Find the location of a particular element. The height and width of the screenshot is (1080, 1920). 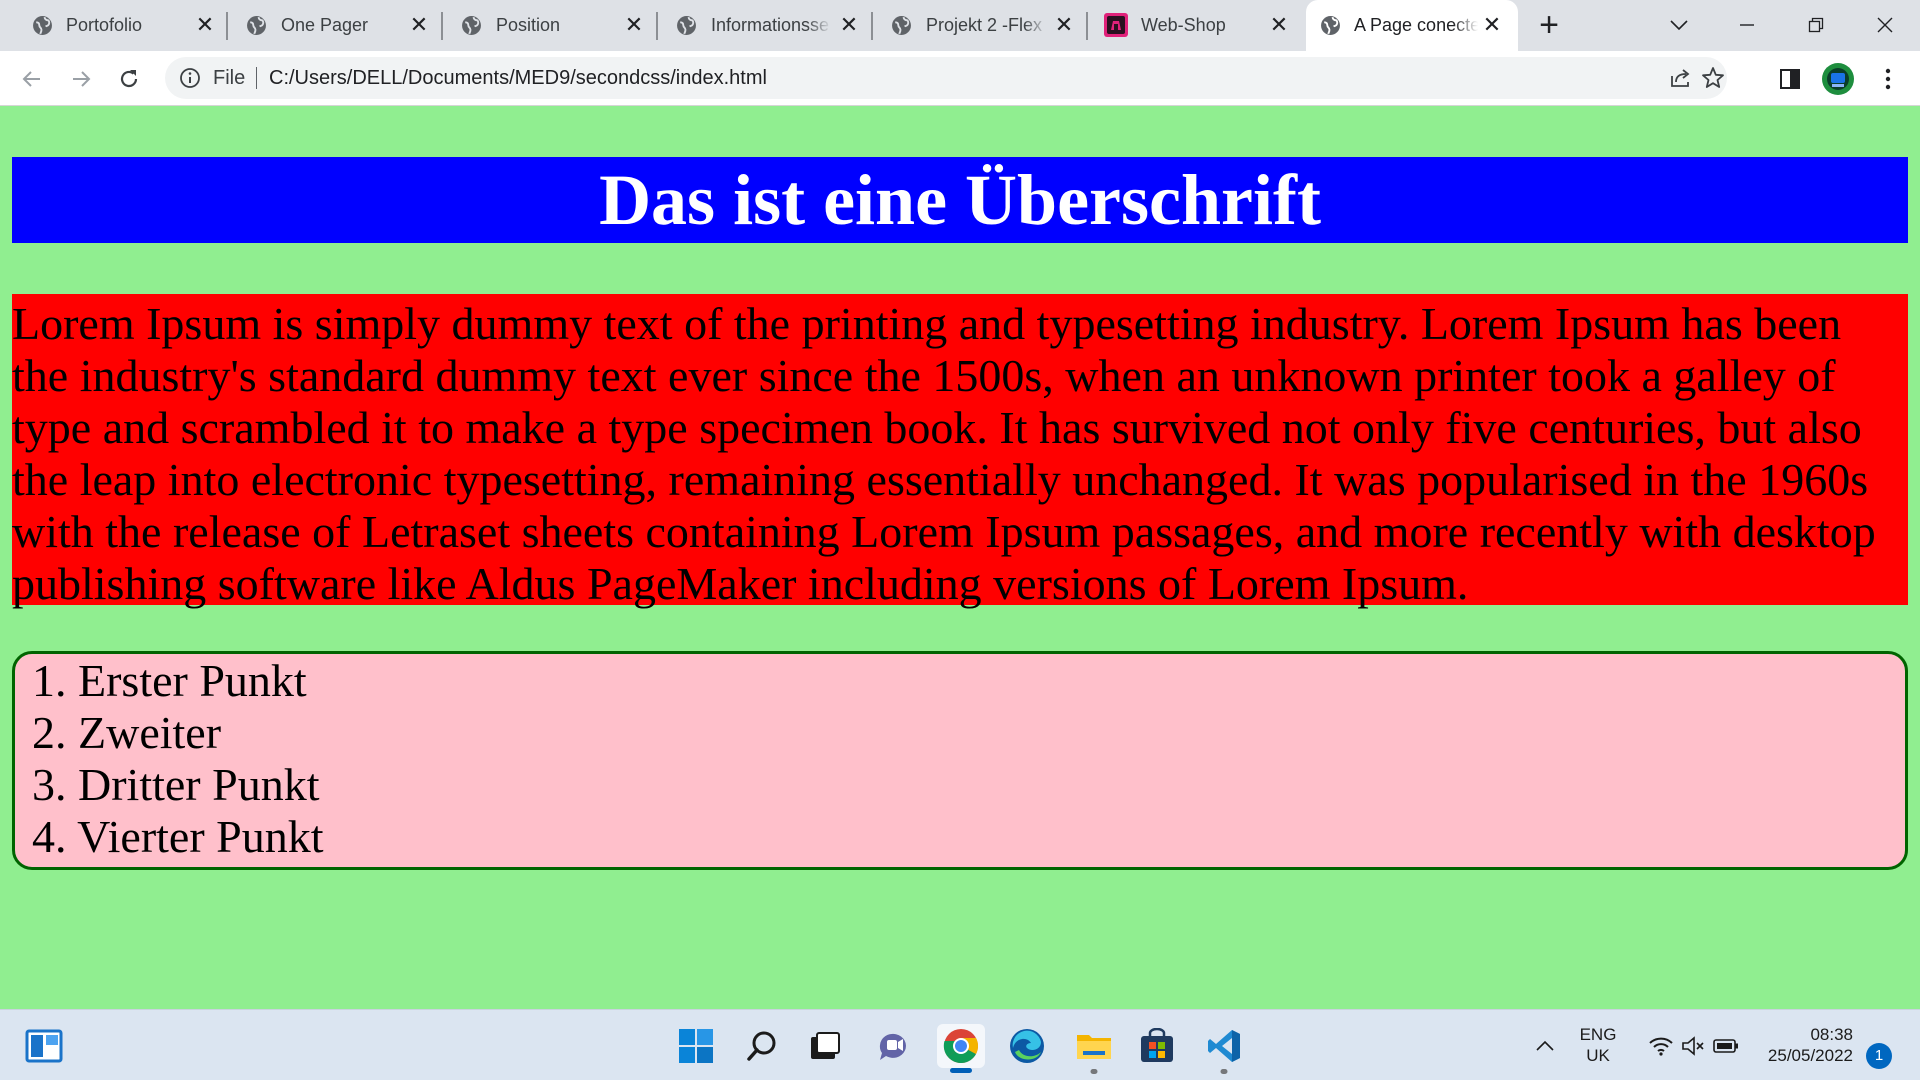

quick-settings-button is located at coordinates (1694, 1046).